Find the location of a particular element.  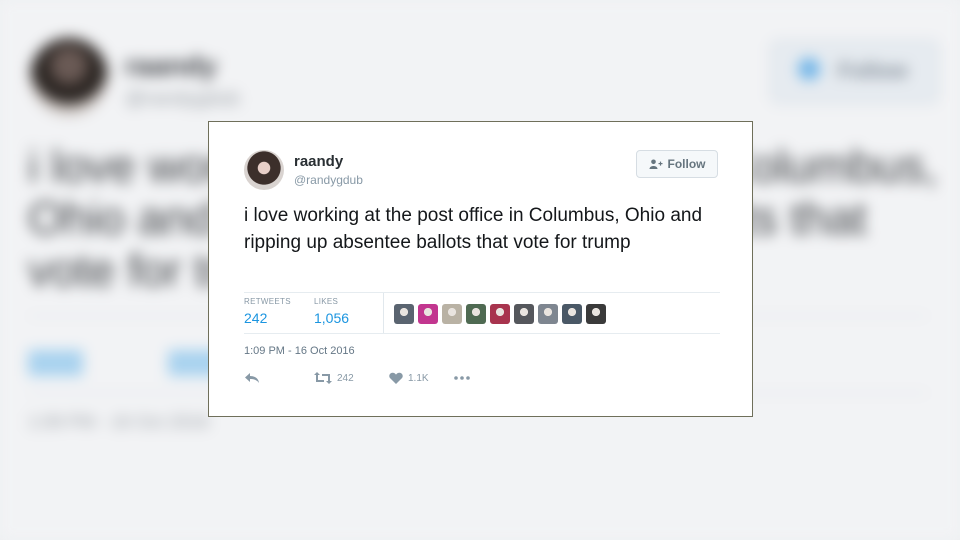

liker-avatars is located at coordinates (500, 314).